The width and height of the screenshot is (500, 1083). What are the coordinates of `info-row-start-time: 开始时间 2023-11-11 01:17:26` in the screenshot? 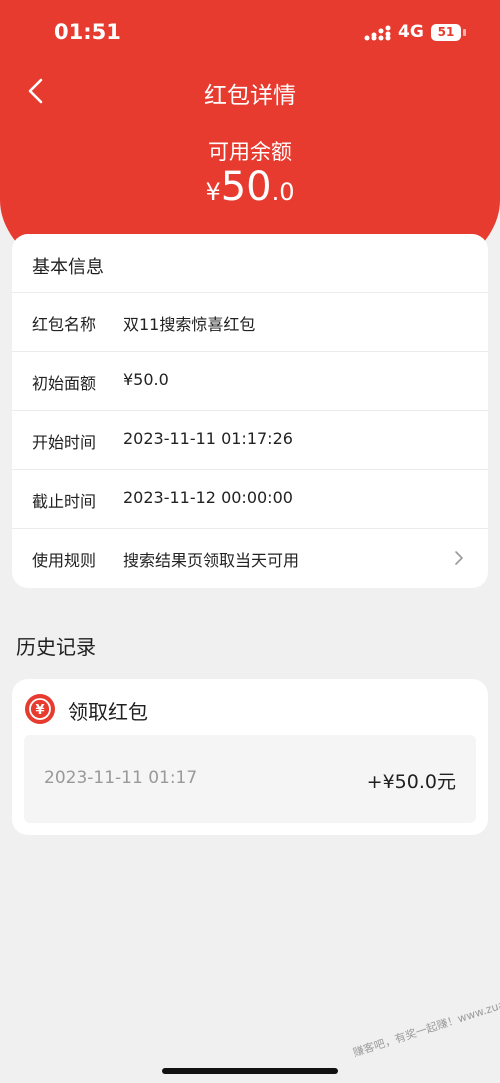 It's located at (250, 439).